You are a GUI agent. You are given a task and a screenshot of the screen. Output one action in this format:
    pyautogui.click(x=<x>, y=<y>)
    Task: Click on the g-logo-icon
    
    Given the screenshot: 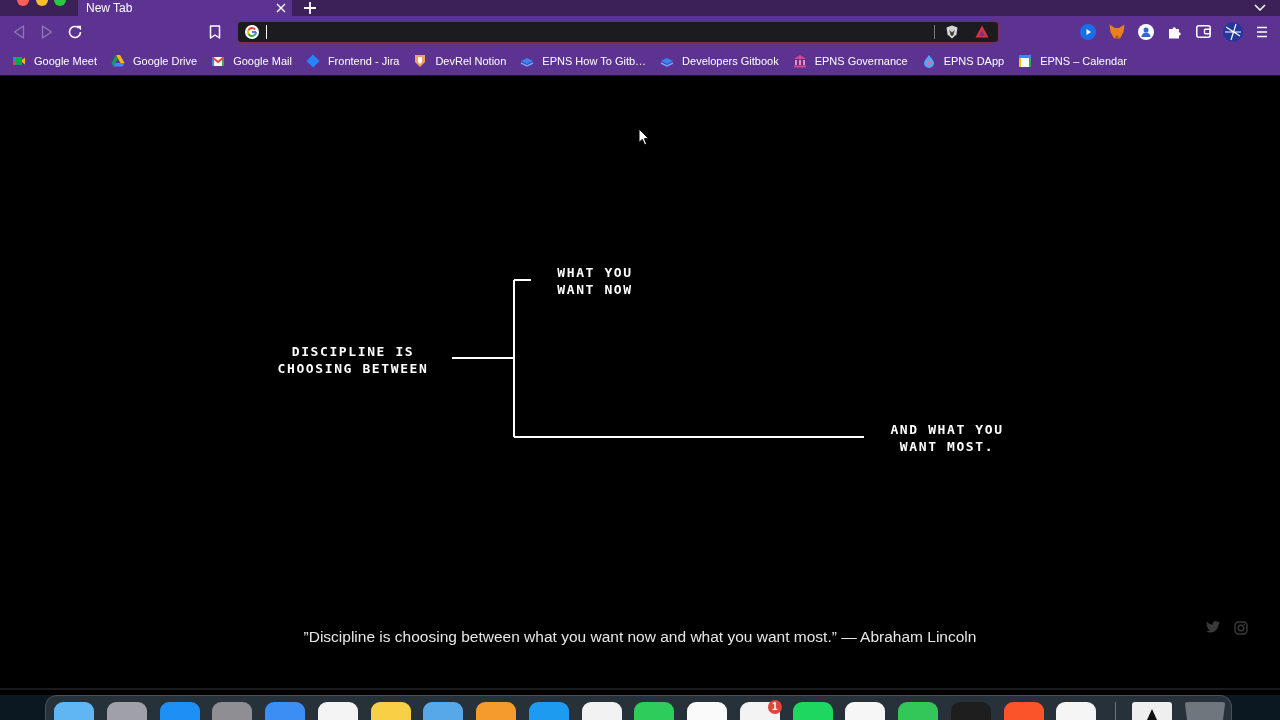 What is the action you would take?
    pyautogui.click(x=252, y=31)
    